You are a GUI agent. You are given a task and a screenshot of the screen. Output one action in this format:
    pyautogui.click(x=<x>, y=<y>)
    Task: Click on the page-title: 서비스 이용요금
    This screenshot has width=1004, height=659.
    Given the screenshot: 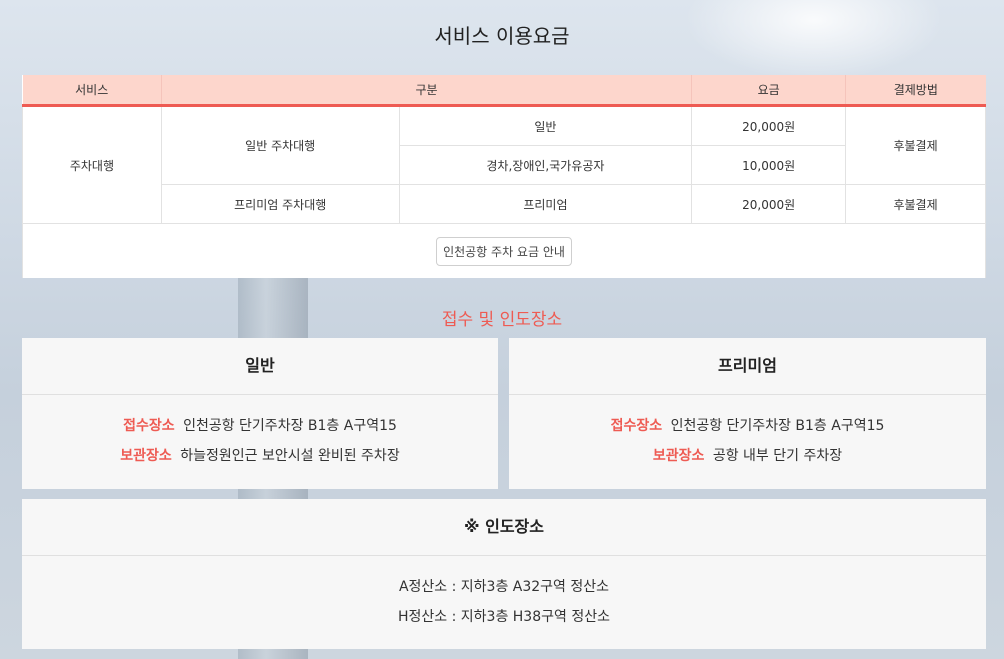 What is the action you would take?
    pyautogui.click(x=502, y=36)
    